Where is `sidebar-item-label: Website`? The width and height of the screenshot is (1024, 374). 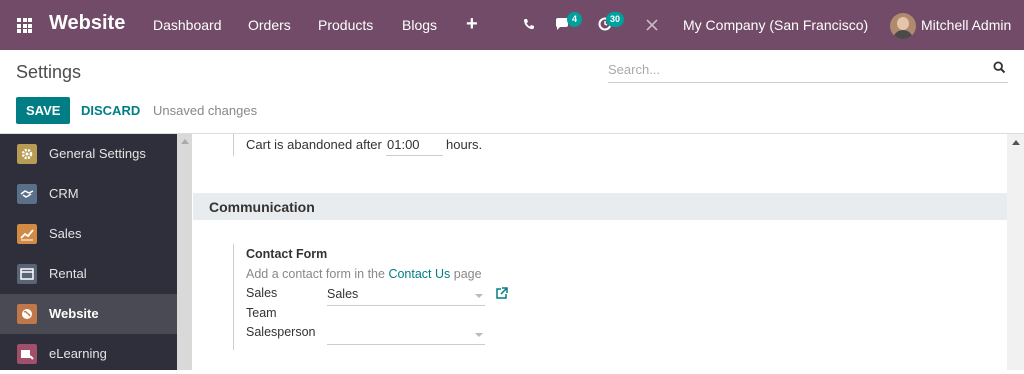
sidebar-item-label: Website is located at coordinates (74, 313).